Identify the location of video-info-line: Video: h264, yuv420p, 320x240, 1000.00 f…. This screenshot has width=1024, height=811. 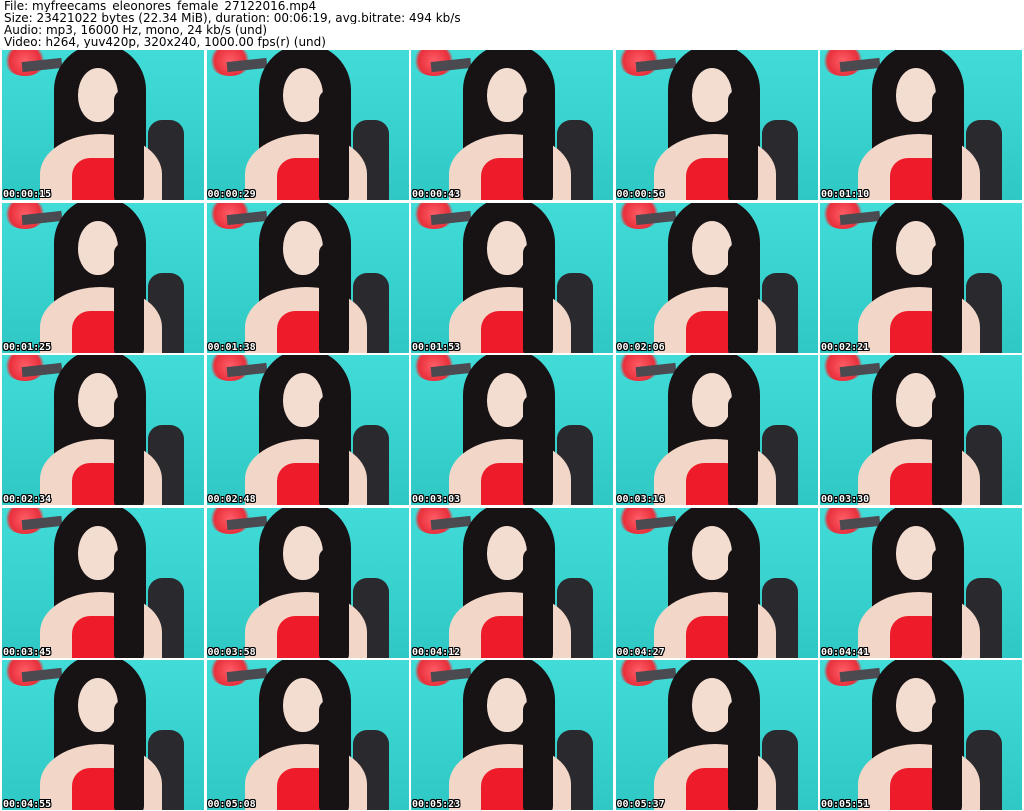
(165, 42).